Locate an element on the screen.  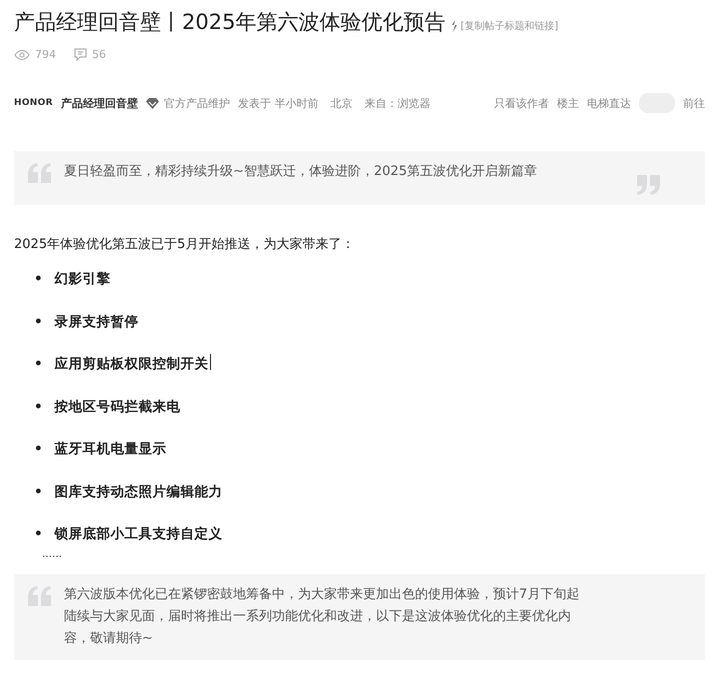
brand-logo: HONOR is located at coordinates (33, 103).